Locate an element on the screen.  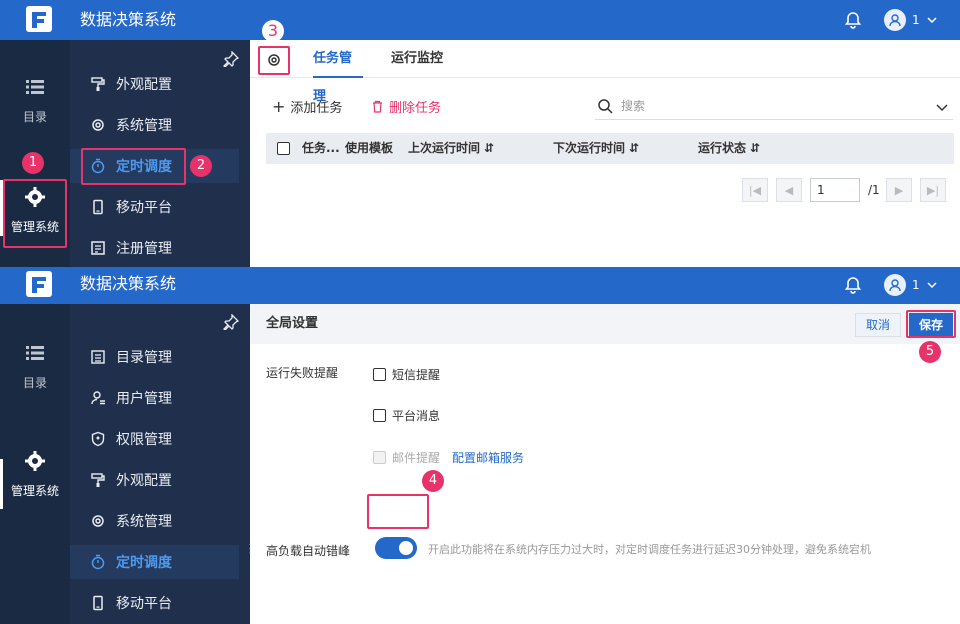
last-page-button: ▶| is located at coordinates (933, 190).